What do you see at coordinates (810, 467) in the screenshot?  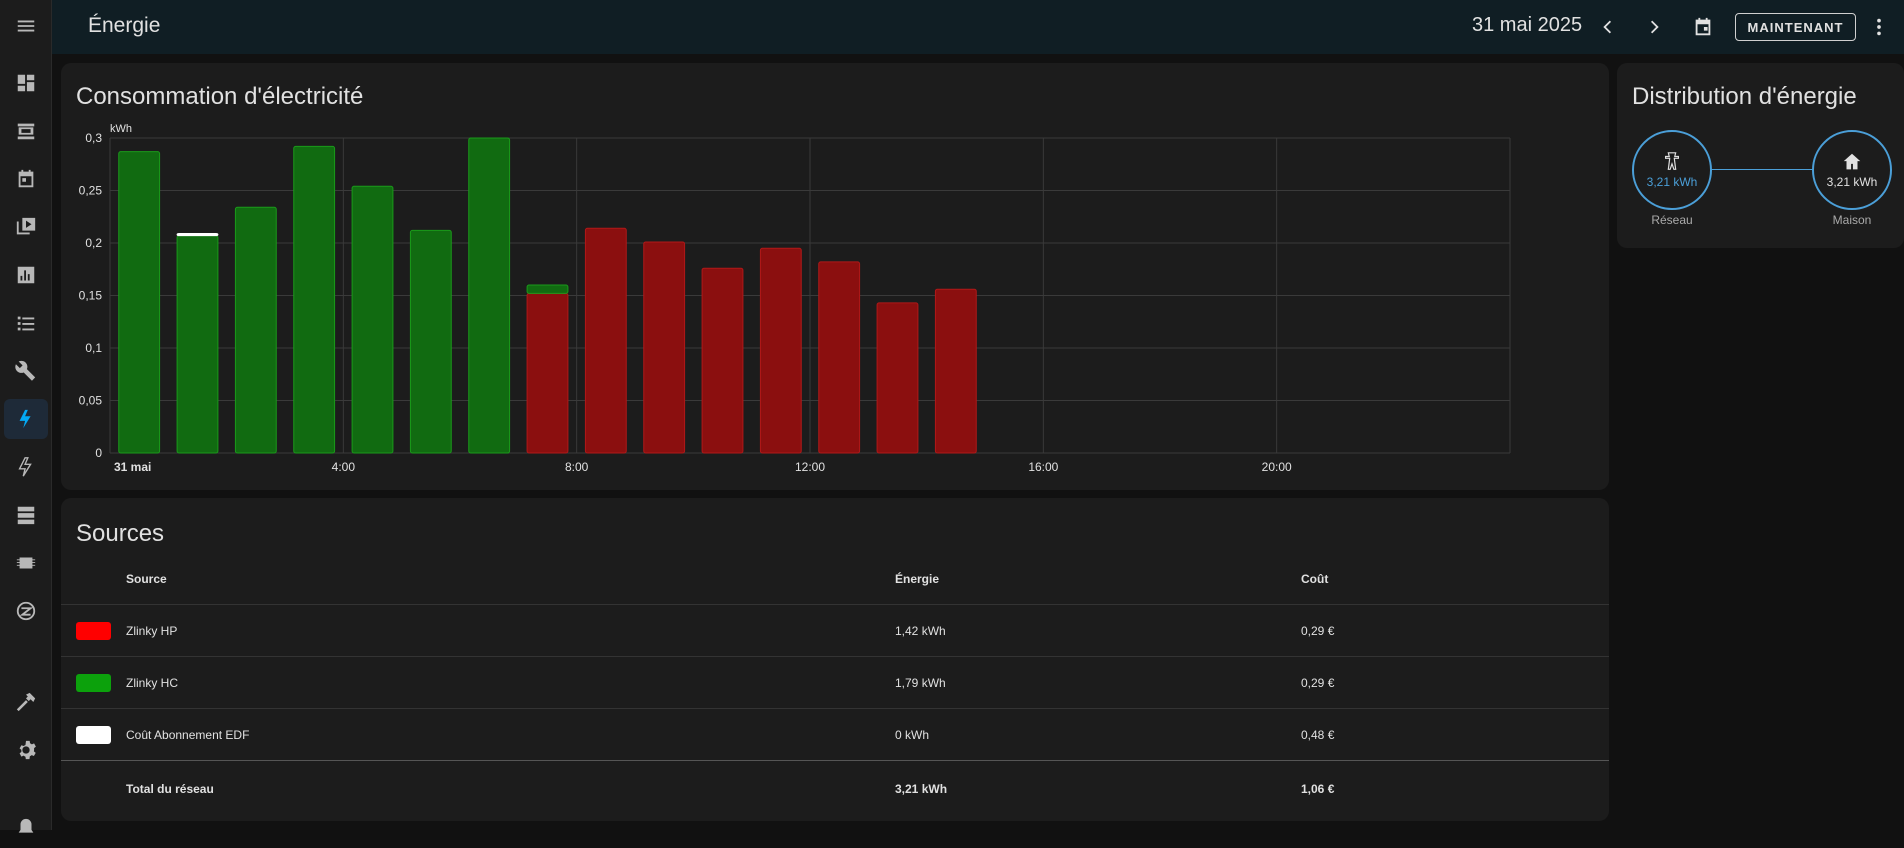 I see `x-tick-label: 12:00` at bounding box center [810, 467].